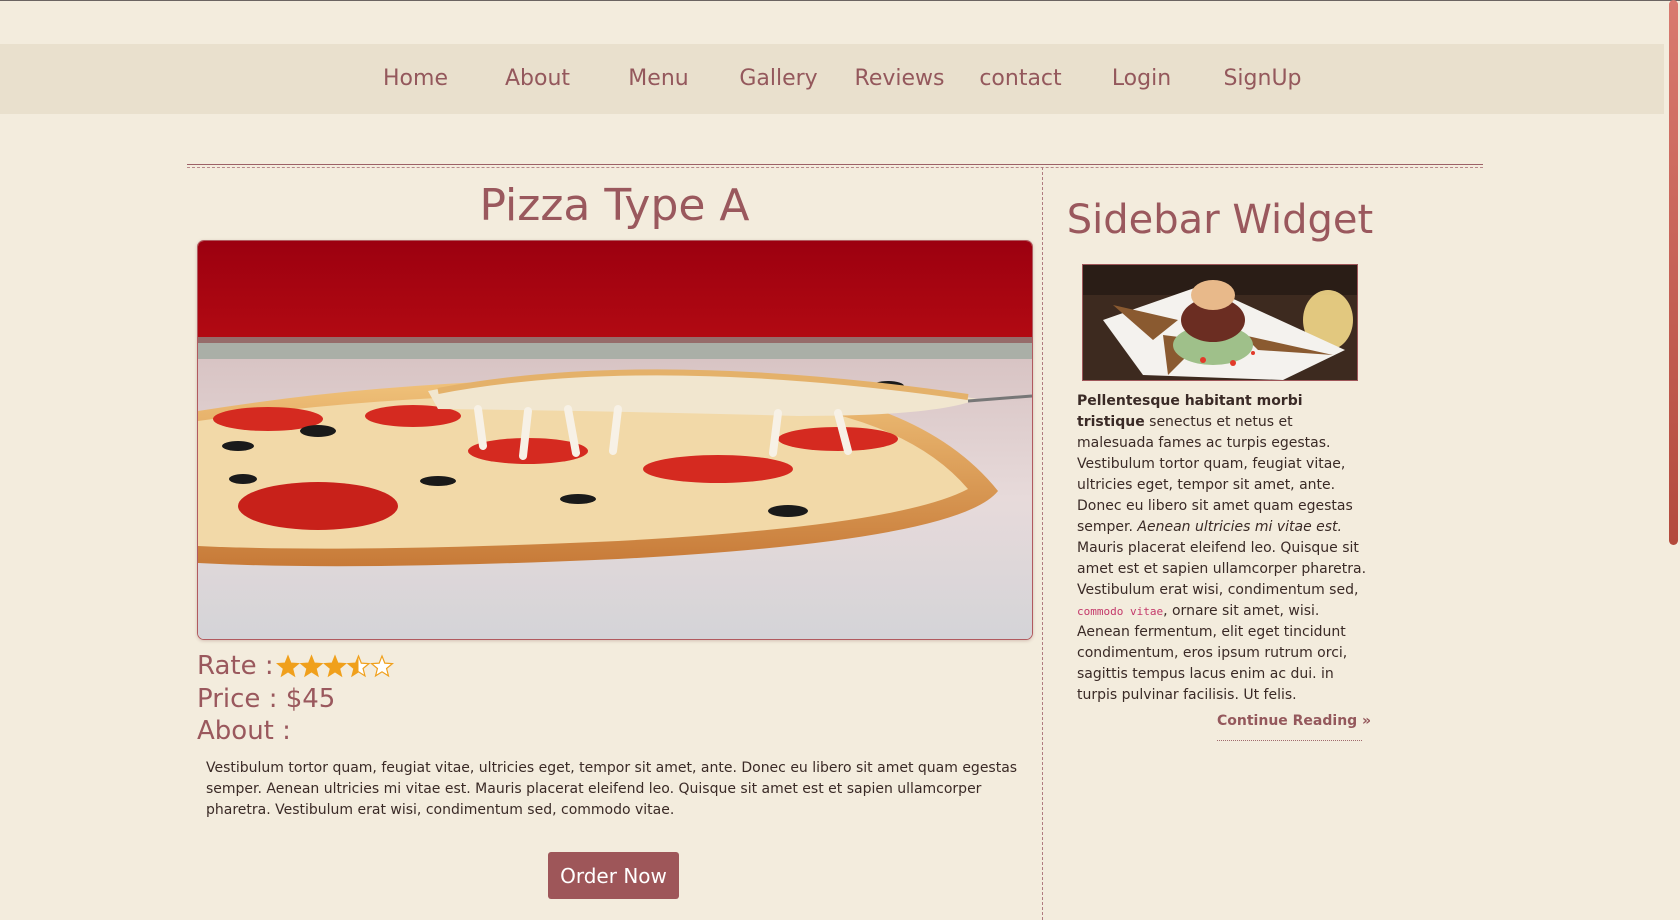  Describe the element at coordinates (415, 78) in the screenshot. I see `nav-home: Home` at that location.